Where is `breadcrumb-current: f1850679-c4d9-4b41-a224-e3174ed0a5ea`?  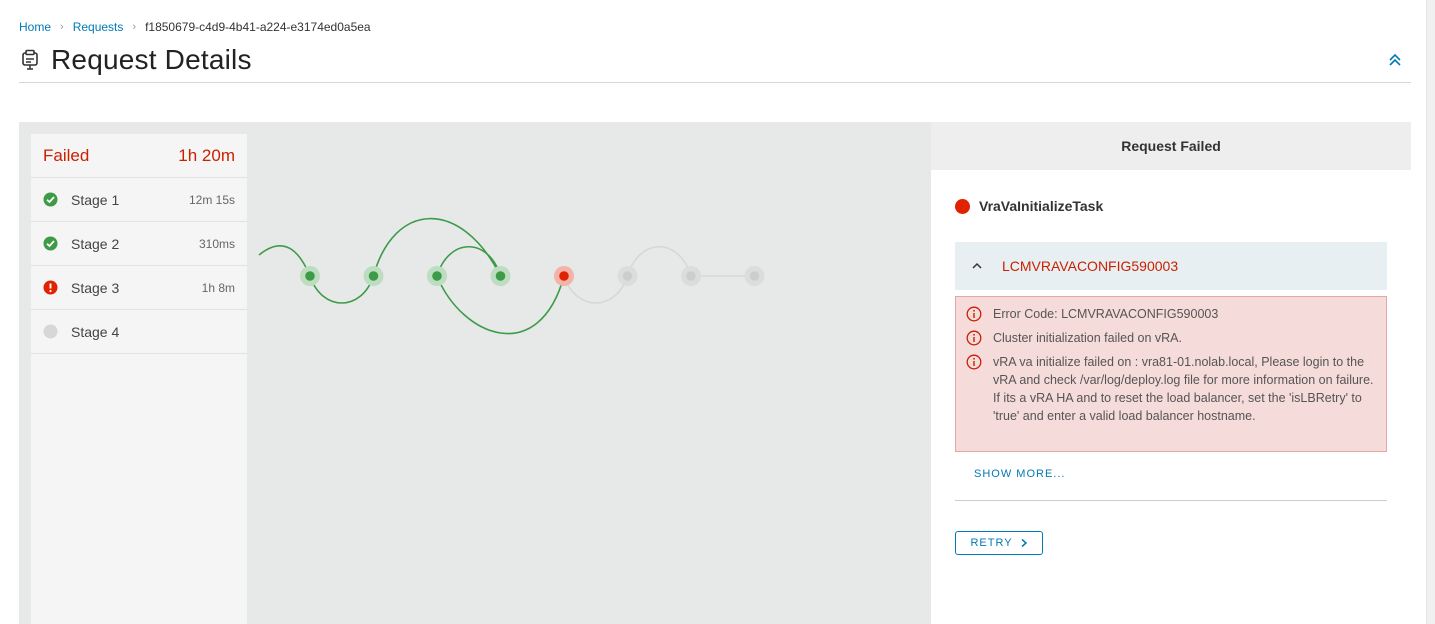
breadcrumb-current: f1850679-c4d9-4b41-a224-e3174ed0a5ea is located at coordinates (258, 27).